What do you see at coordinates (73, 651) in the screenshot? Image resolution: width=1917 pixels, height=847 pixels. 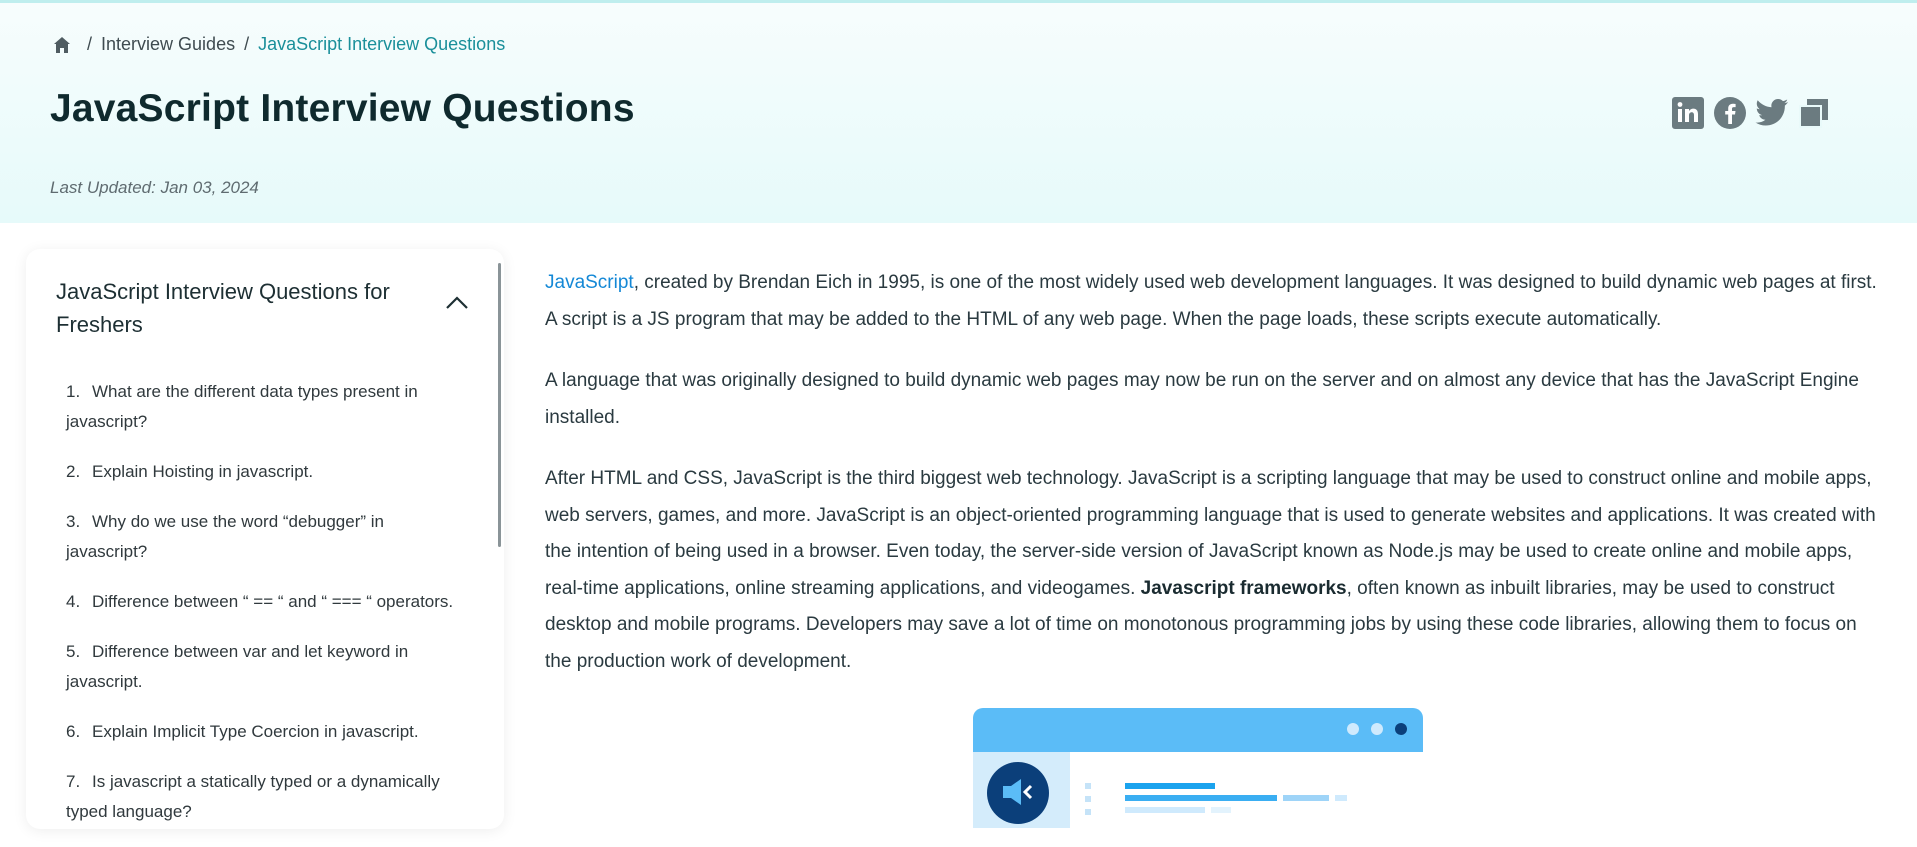 I see `toc-item-number: 5.` at bounding box center [73, 651].